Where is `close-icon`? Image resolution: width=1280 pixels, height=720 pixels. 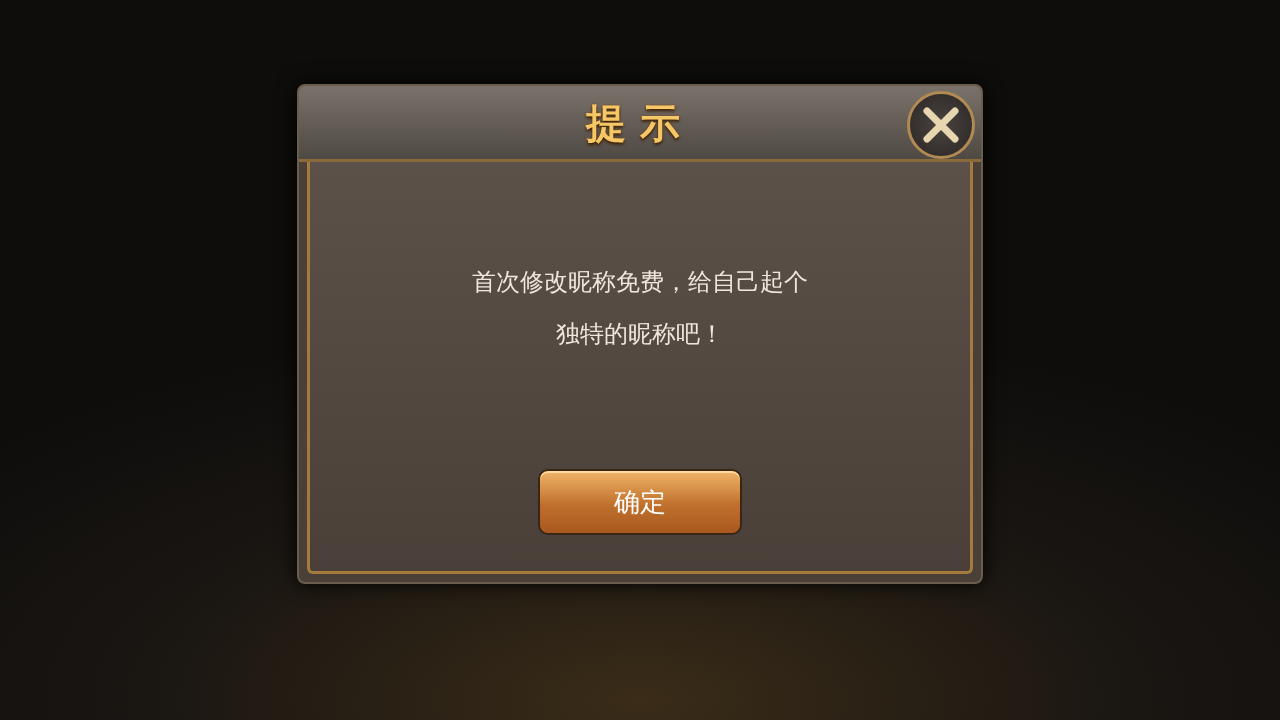
close-icon is located at coordinates (941, 125).